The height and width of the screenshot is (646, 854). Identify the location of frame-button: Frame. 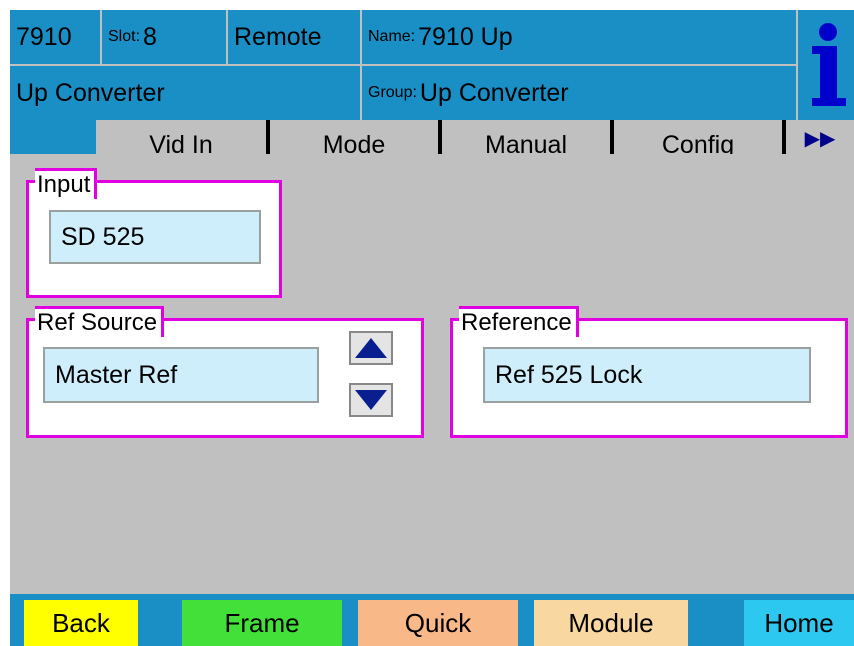
(262, 623).